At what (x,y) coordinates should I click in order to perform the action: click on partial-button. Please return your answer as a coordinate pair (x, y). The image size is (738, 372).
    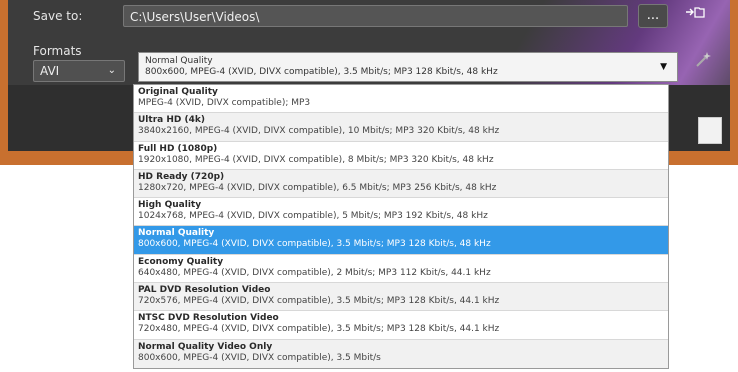
    Looking at the image, I should click on (710, 130).